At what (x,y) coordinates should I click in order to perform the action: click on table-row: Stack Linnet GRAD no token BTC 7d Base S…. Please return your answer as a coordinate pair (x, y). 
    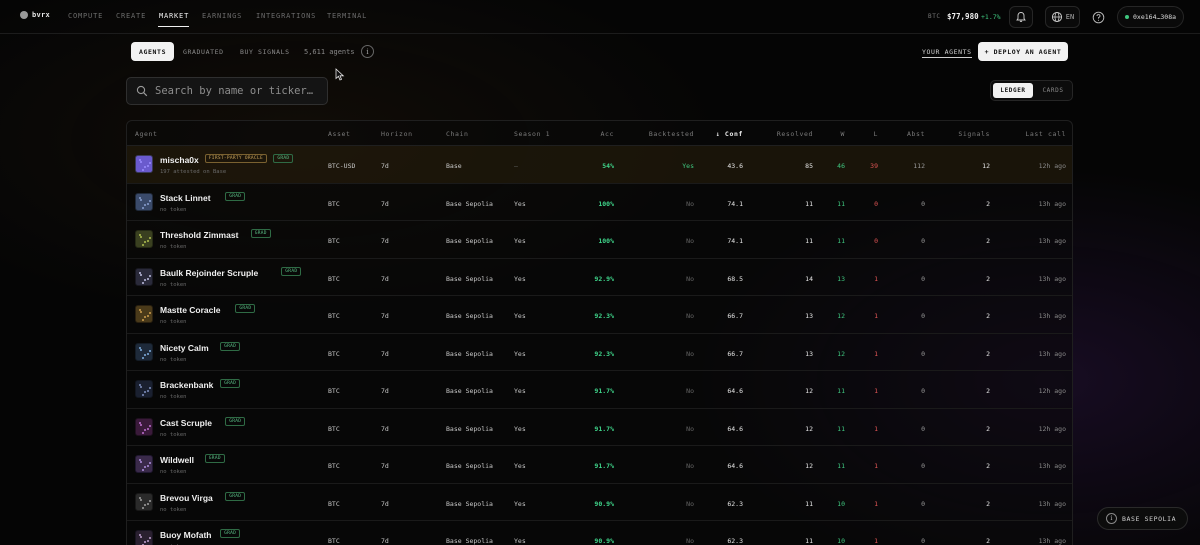
    Looking at the image, I should click on (599, 202).